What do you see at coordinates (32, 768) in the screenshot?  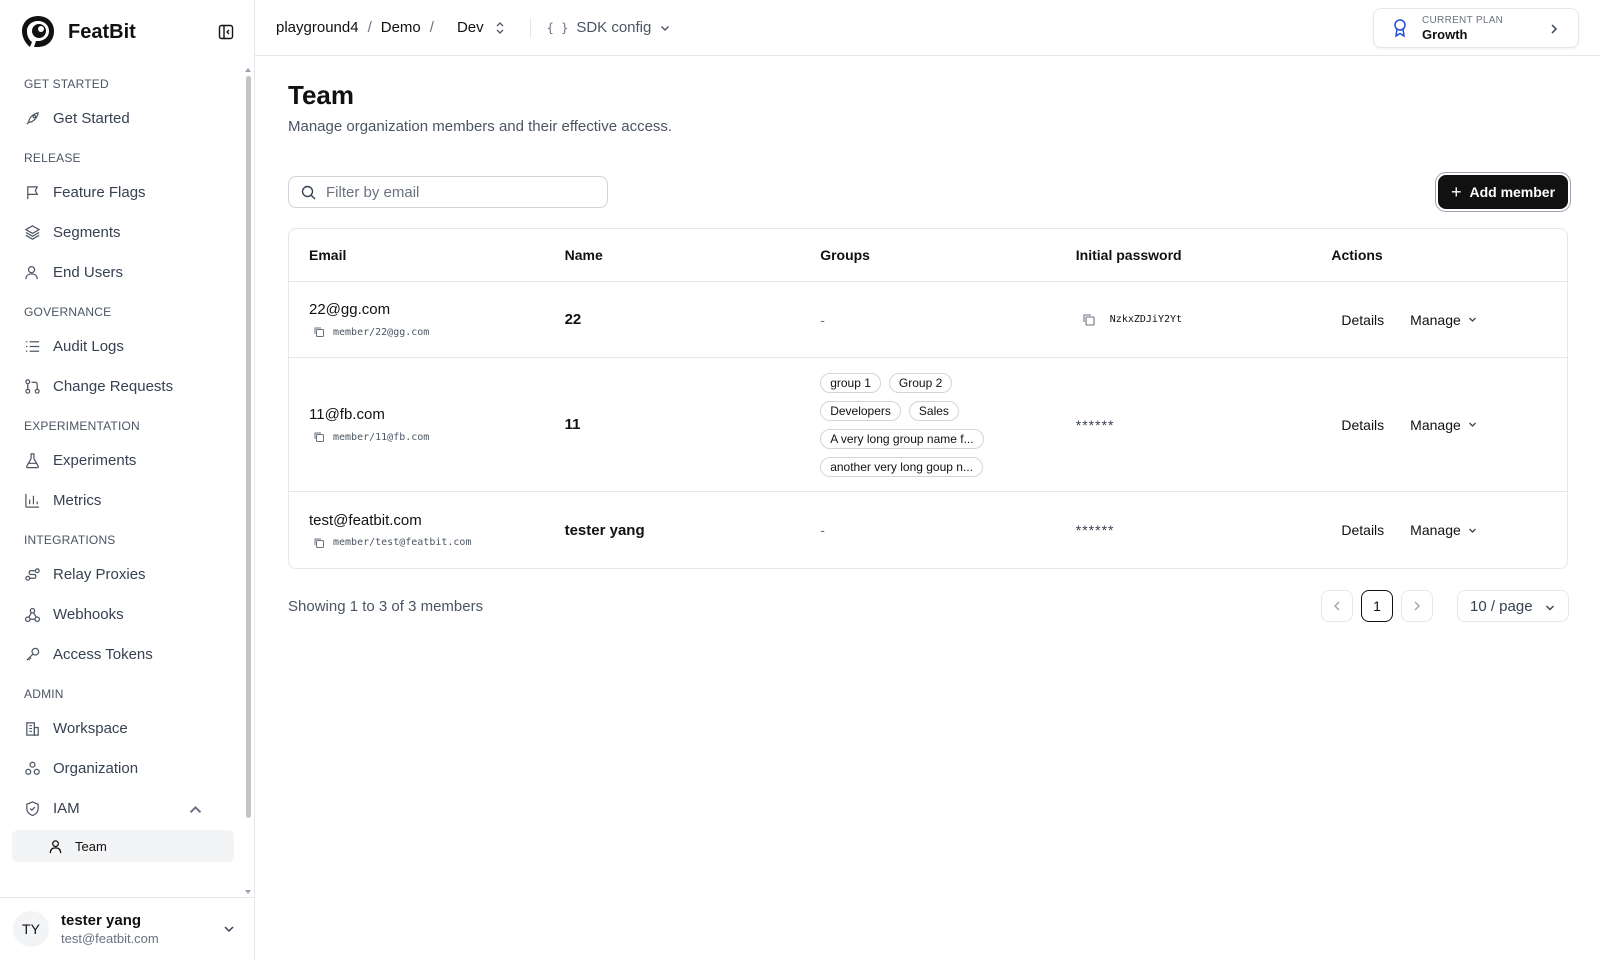 I see `organization-icon` at bounding box center [32, 768].